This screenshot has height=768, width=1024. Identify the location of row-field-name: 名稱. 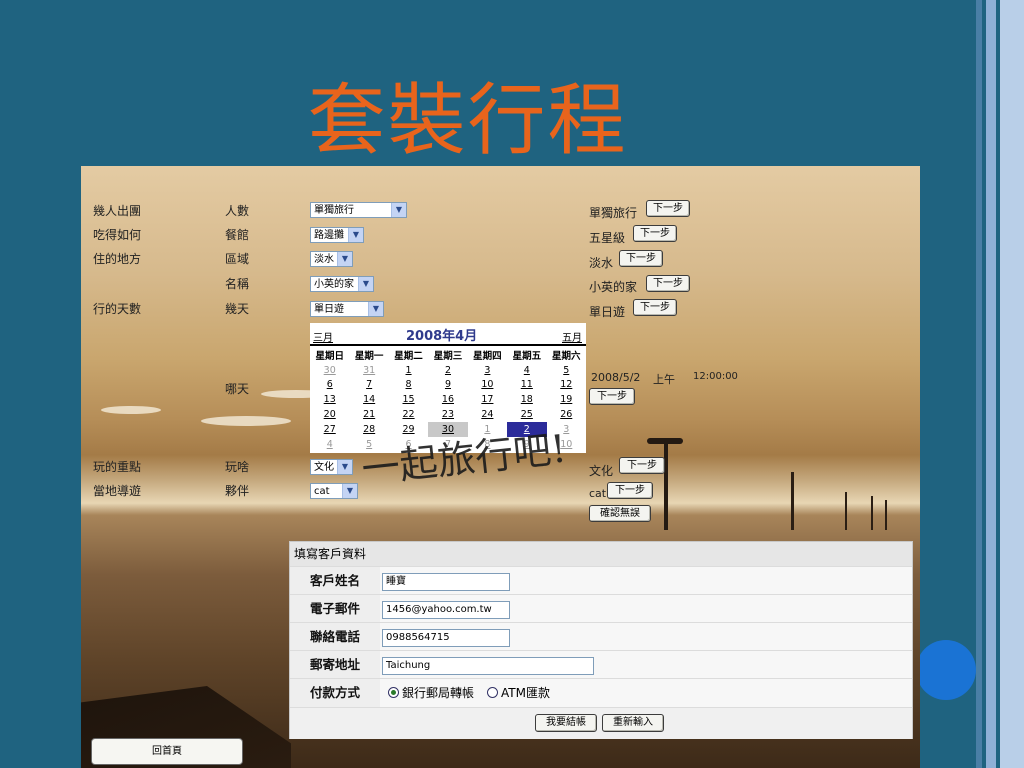
(237, 284).